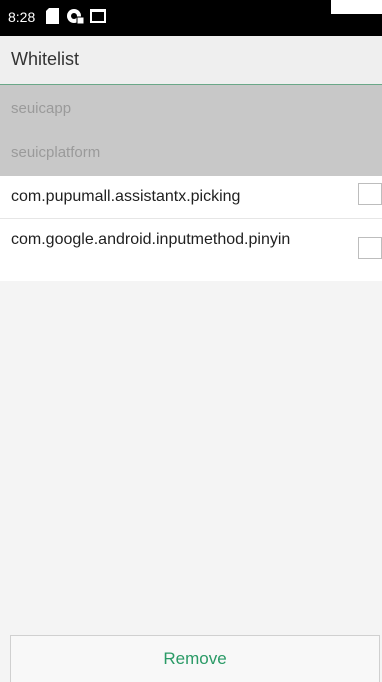  What do you see at coordinates (151, 239) in the screenshot?
I see `whitelist-item-label: com.google.android.inputmethod.pinyin` at bounding box center [151, 239].